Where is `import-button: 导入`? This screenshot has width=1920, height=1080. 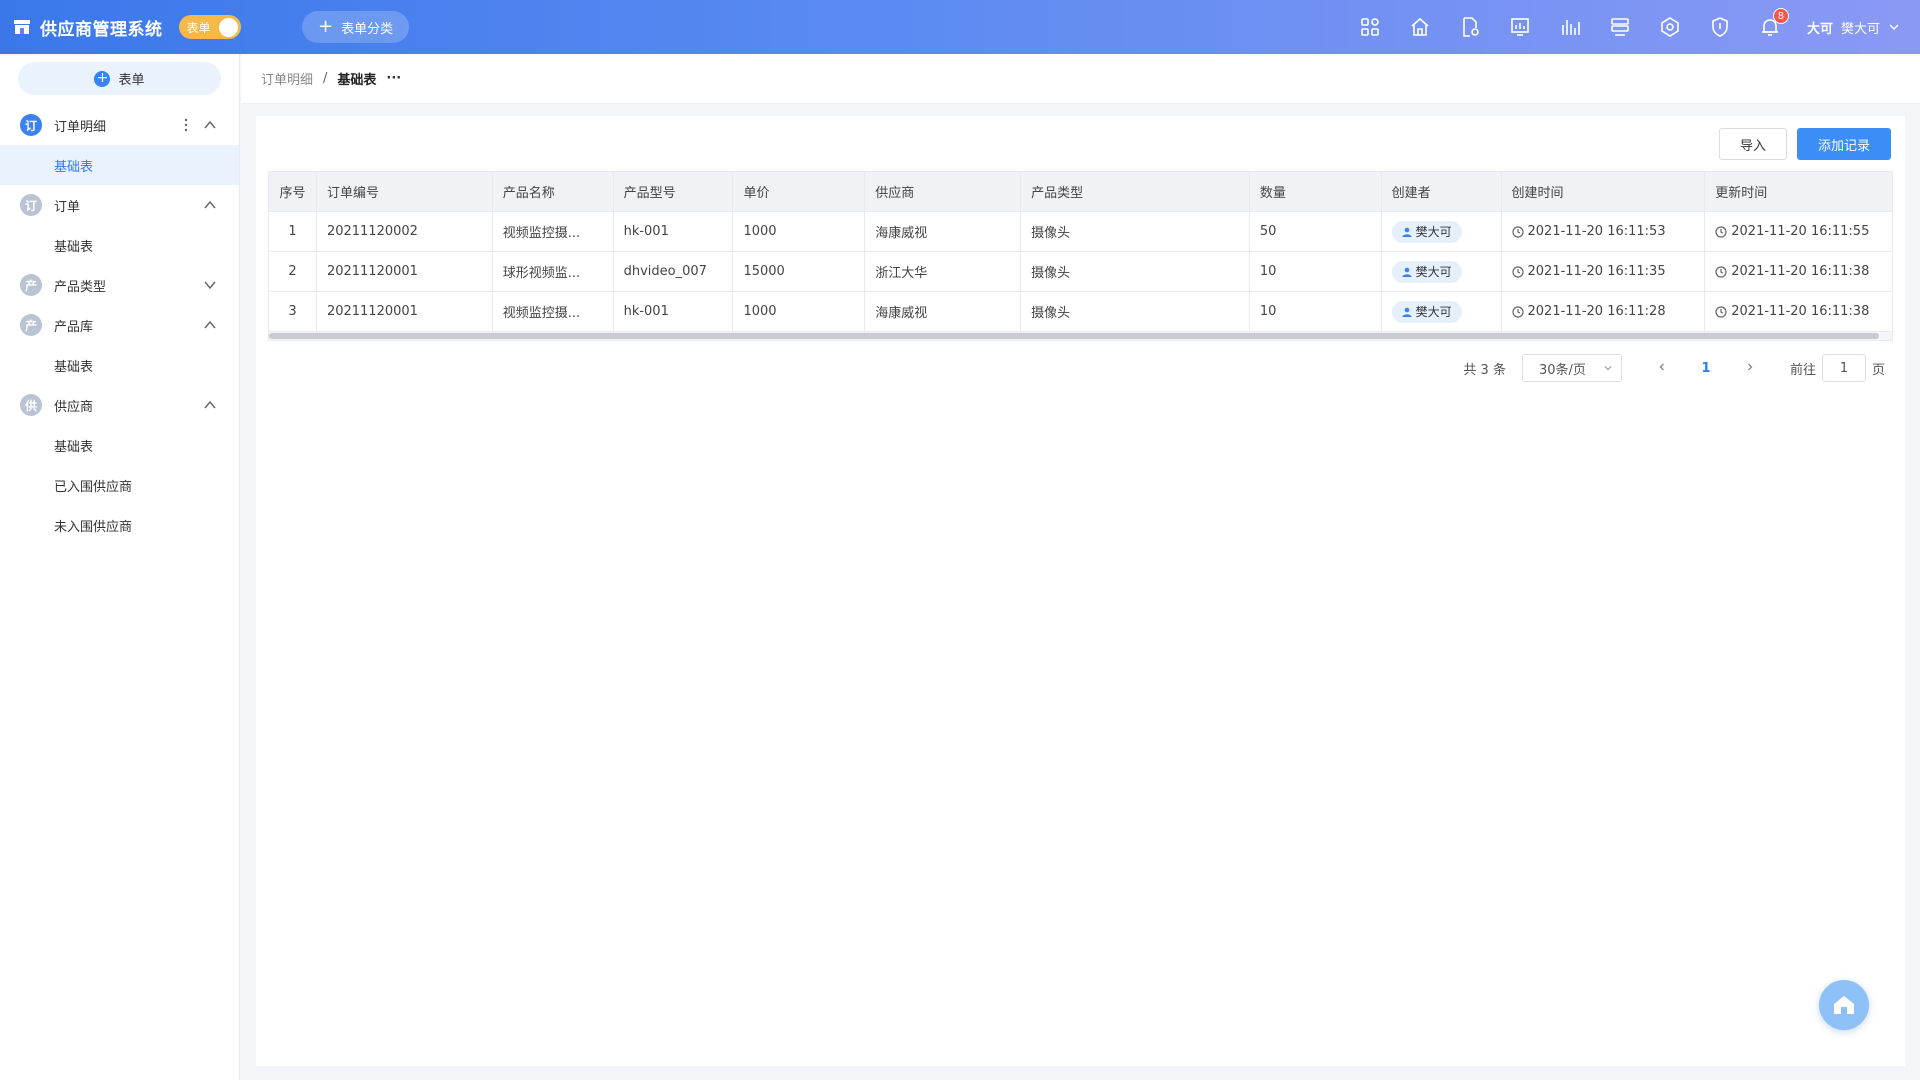
import-button: 导入 is located at coordinates (1752, 144).